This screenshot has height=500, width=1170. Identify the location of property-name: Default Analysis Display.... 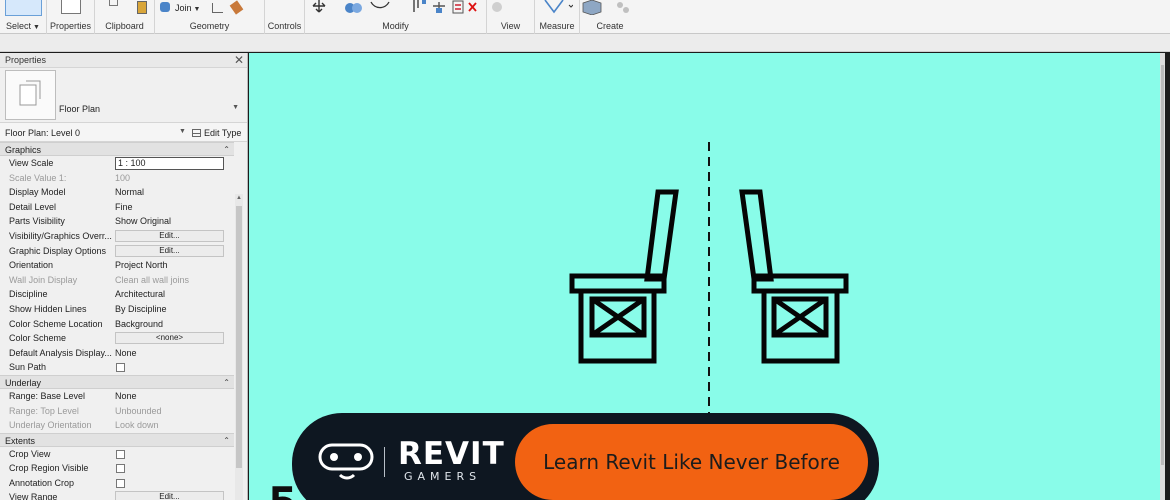
(60, 352).